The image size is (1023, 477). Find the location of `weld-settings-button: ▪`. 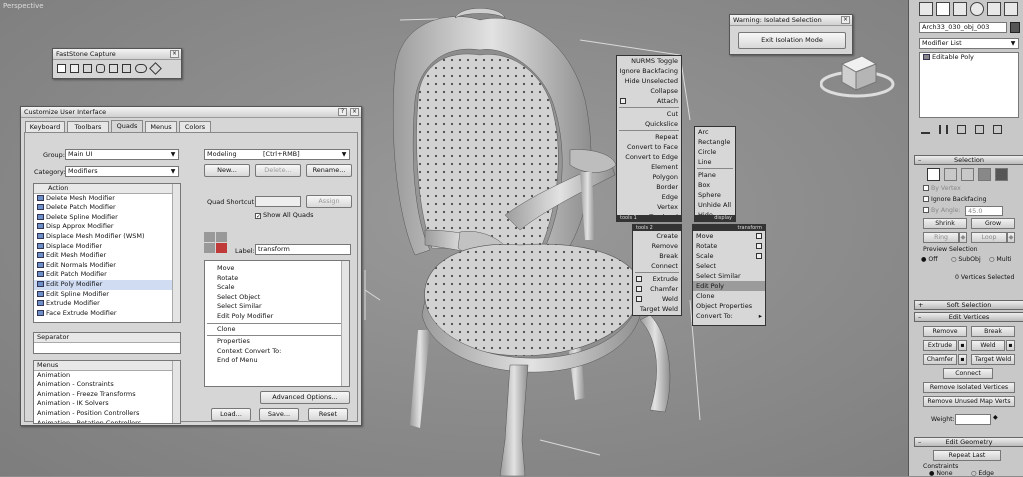

weld-settings-button: ▪ is located at coordinates (1010, 345).